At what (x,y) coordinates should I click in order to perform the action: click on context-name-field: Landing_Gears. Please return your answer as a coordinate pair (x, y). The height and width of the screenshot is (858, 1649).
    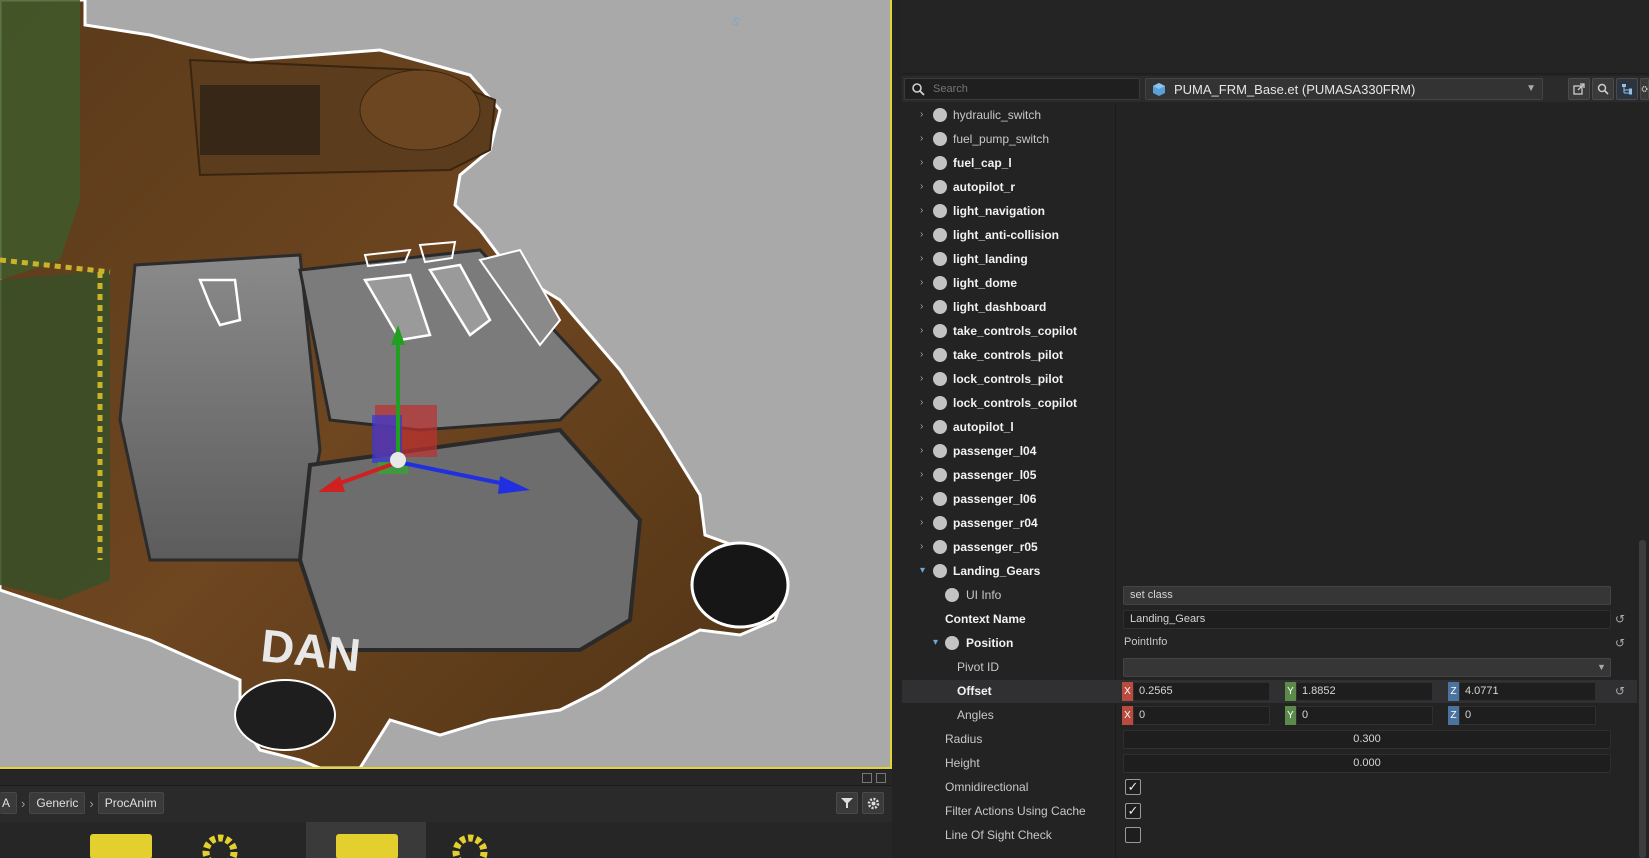
    Looking at the image, I should click on (1367, 619).